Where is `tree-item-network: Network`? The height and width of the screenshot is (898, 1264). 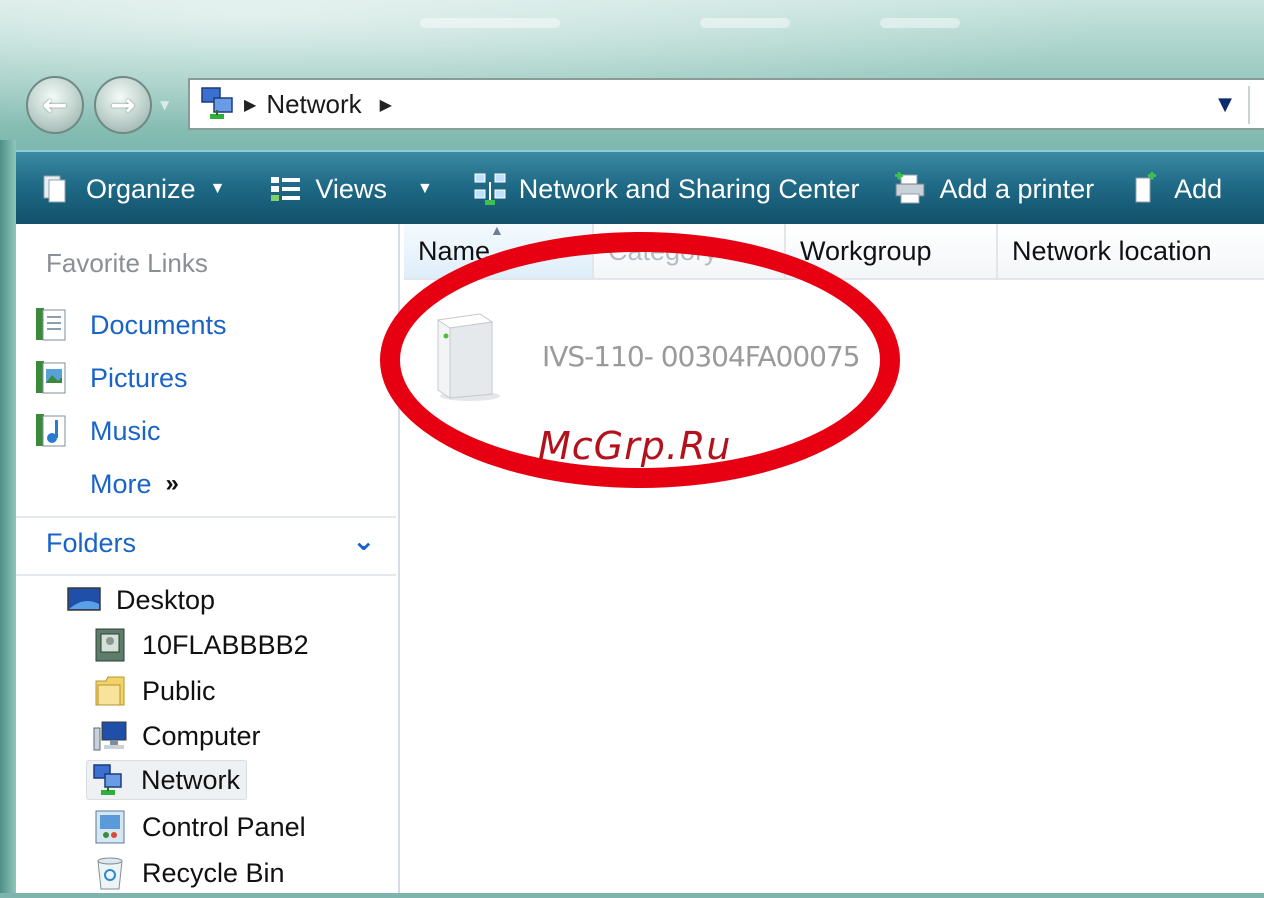
tree-item-network: Network is located at coordinates (167, 780).